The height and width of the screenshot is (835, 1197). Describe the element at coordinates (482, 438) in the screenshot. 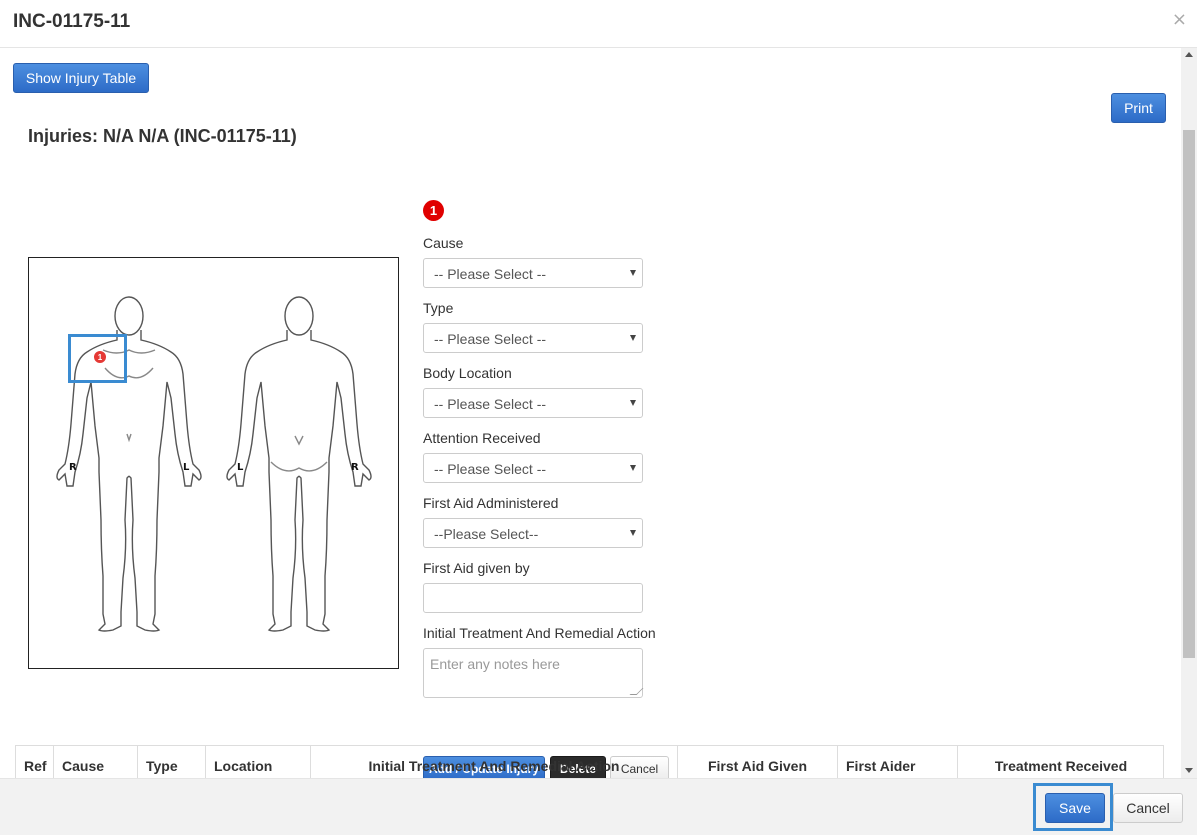

I see `attention-received-label: Attention Received` at that location.